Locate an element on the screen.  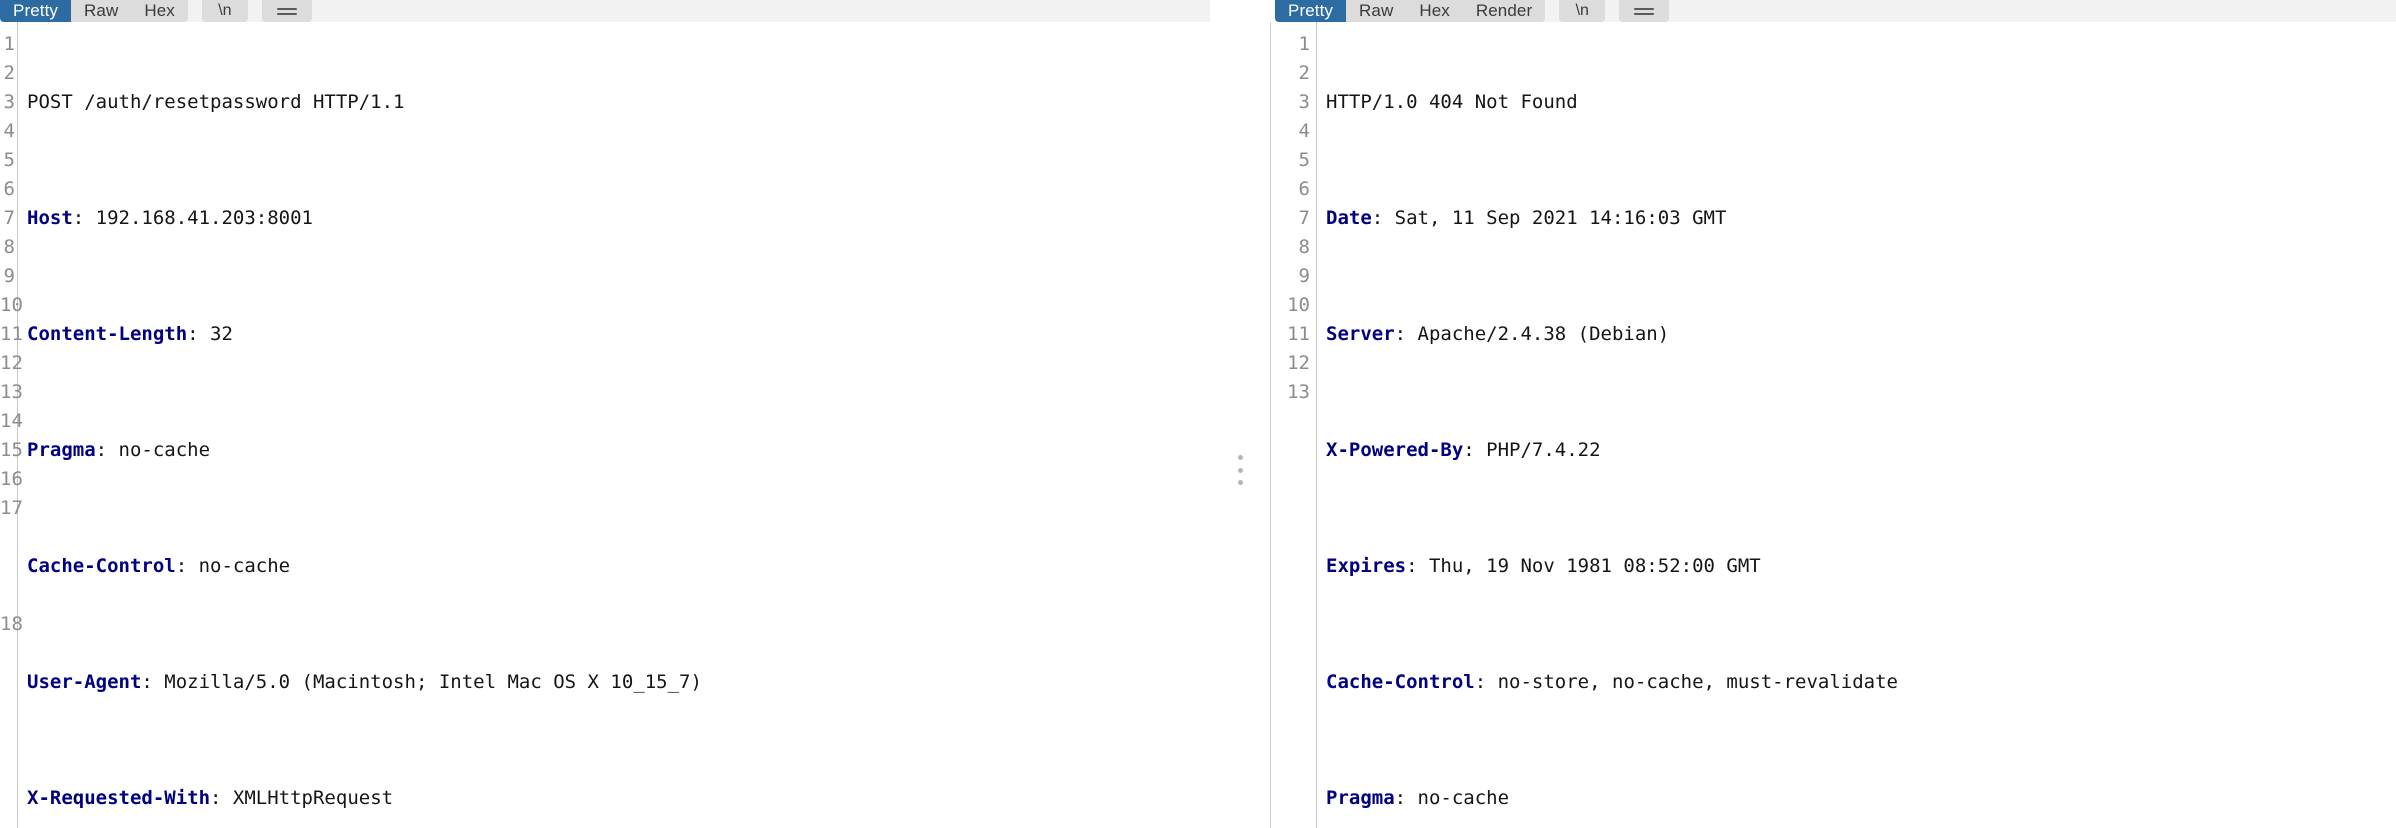
request-menu-button is located at coordinates (286, 11).